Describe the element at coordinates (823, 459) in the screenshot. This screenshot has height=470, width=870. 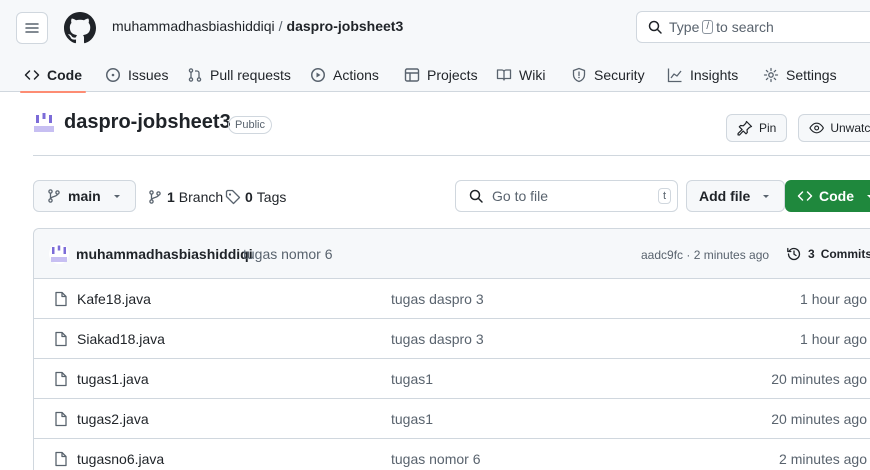
I see `file-commit-time: 2 minutes ago` at that location.